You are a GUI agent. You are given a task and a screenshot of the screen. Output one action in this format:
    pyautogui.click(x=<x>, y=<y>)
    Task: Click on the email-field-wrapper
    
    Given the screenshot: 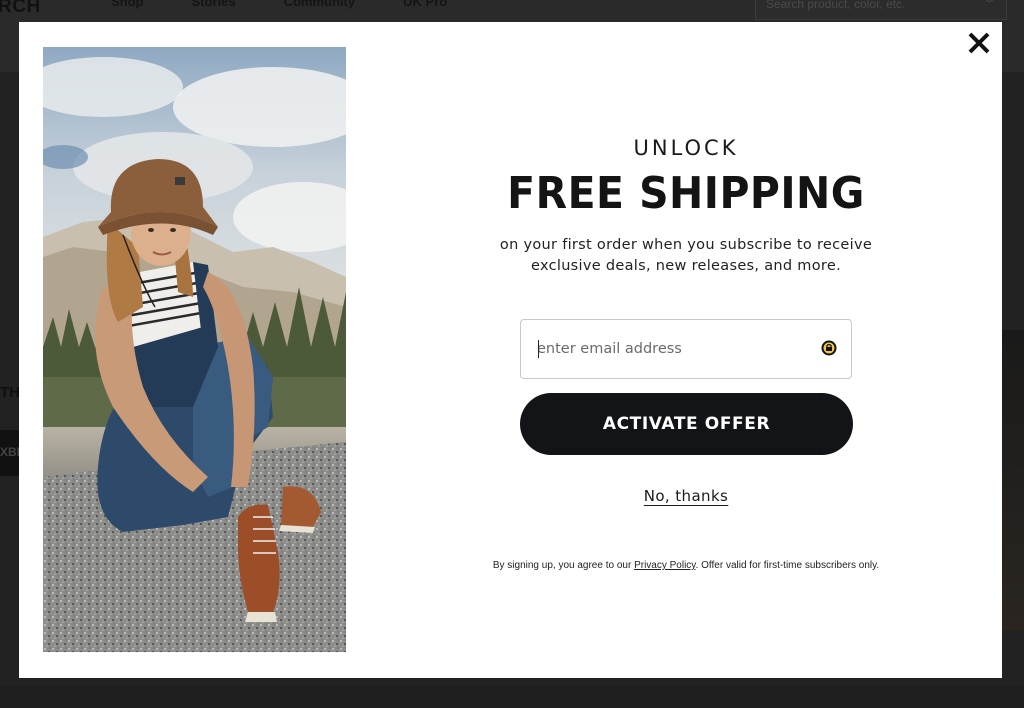 What is the action you would take?
    pyautogui.click(x=686, y=349)
    